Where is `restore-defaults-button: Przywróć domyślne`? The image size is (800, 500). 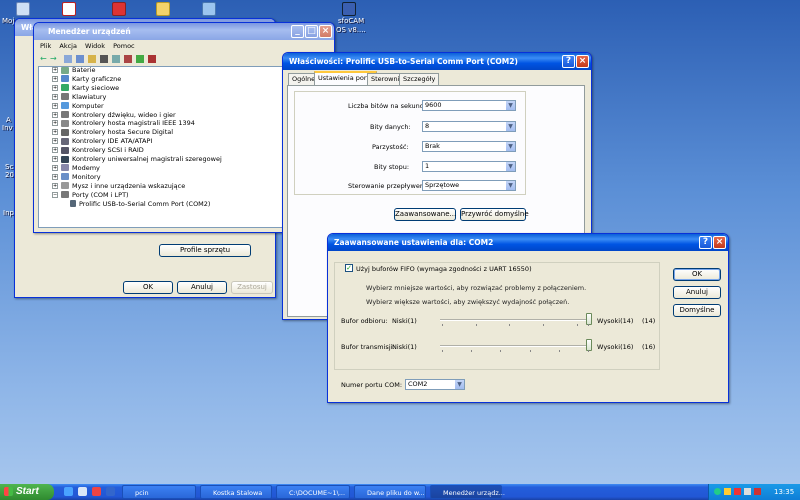
restore-defaults-button: Przywróć domyślne is located at coordinates (494, 214).